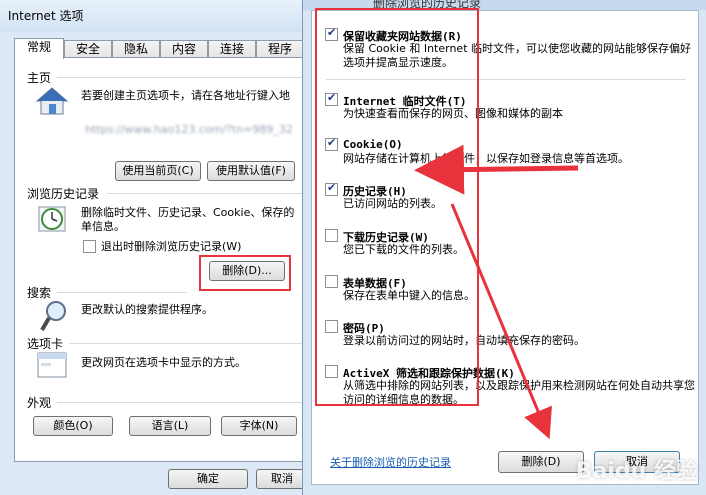 The image size is (706, 495). I want to click on house-icon, so click(52, 102).